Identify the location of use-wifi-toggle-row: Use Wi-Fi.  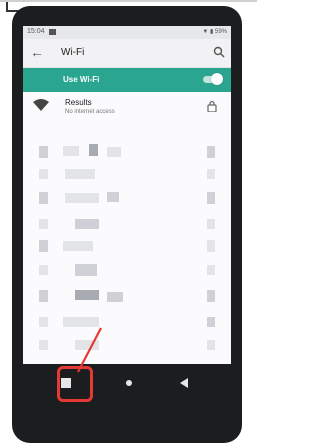
(127, 80).